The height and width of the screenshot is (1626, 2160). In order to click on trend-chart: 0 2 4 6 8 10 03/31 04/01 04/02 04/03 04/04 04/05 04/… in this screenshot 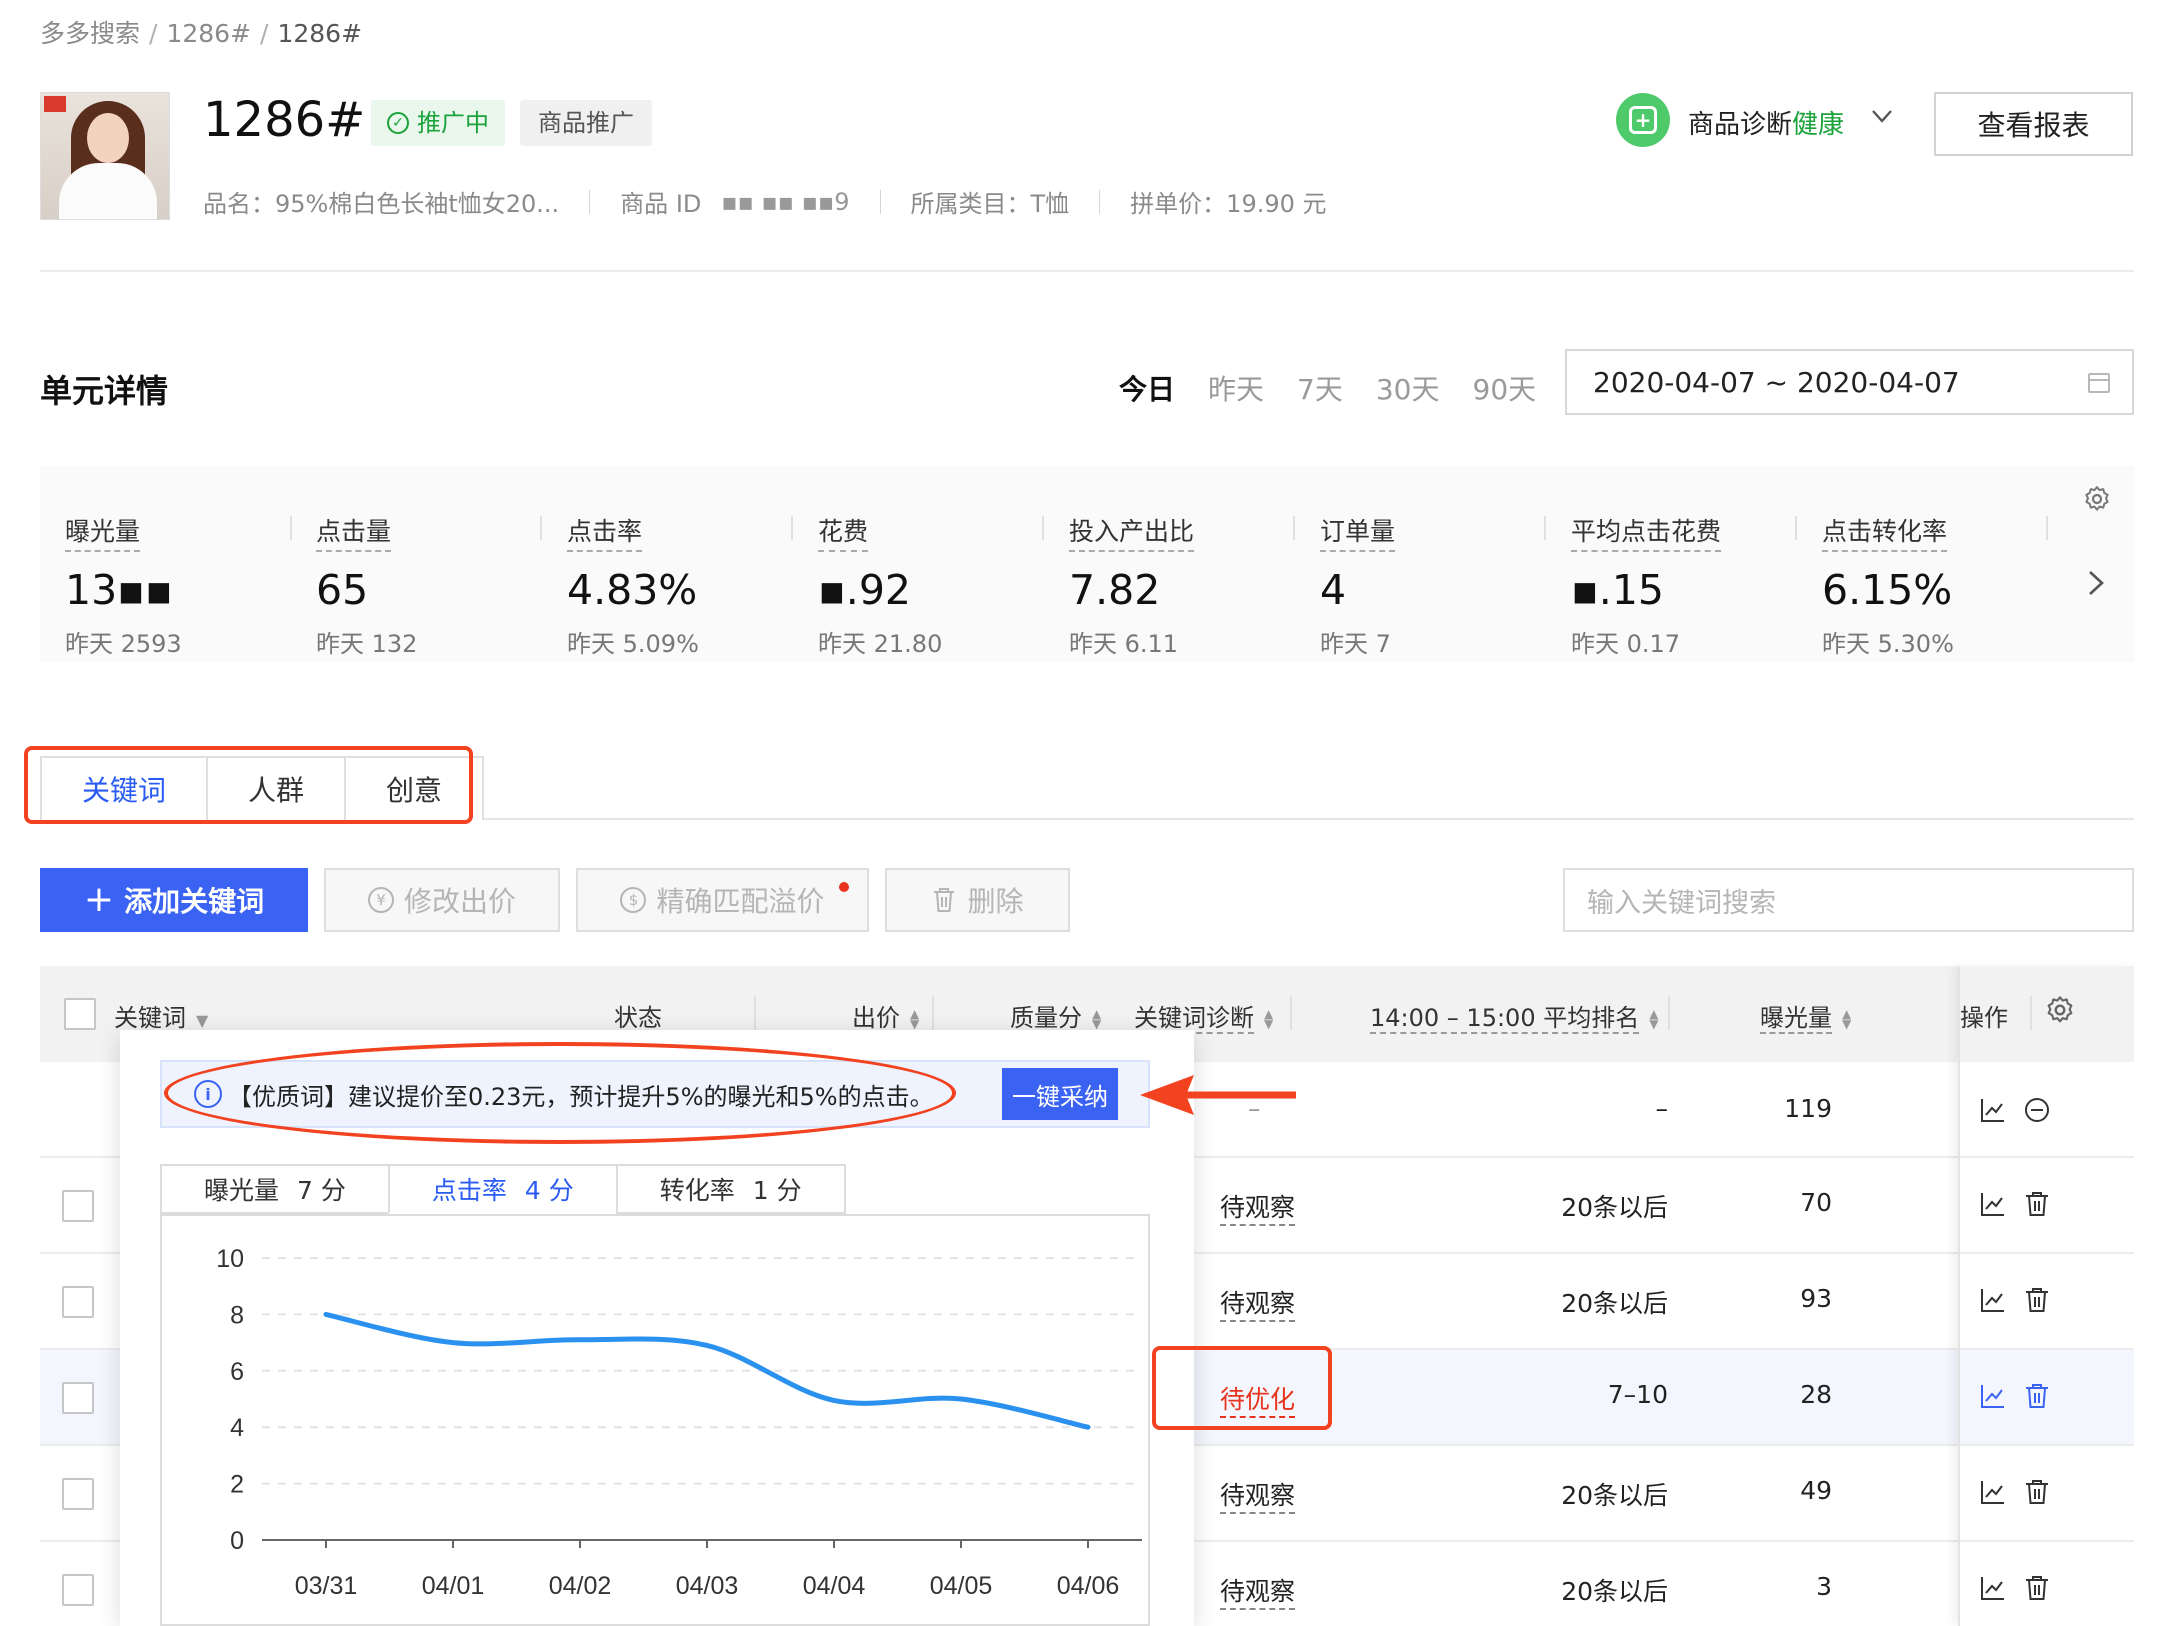, I will do `click(655, 1420)`.